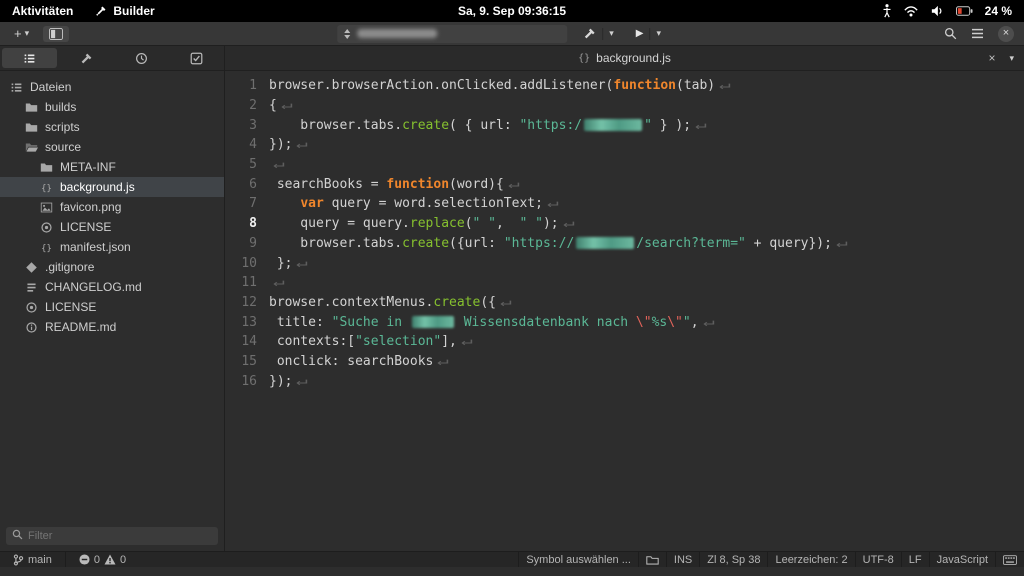 The width and height of the screenshot is (1024, 576). Describe the element at coordinates (112, 327) in the screenshot. I see `tree-item-readme-md: README.md` at that location.